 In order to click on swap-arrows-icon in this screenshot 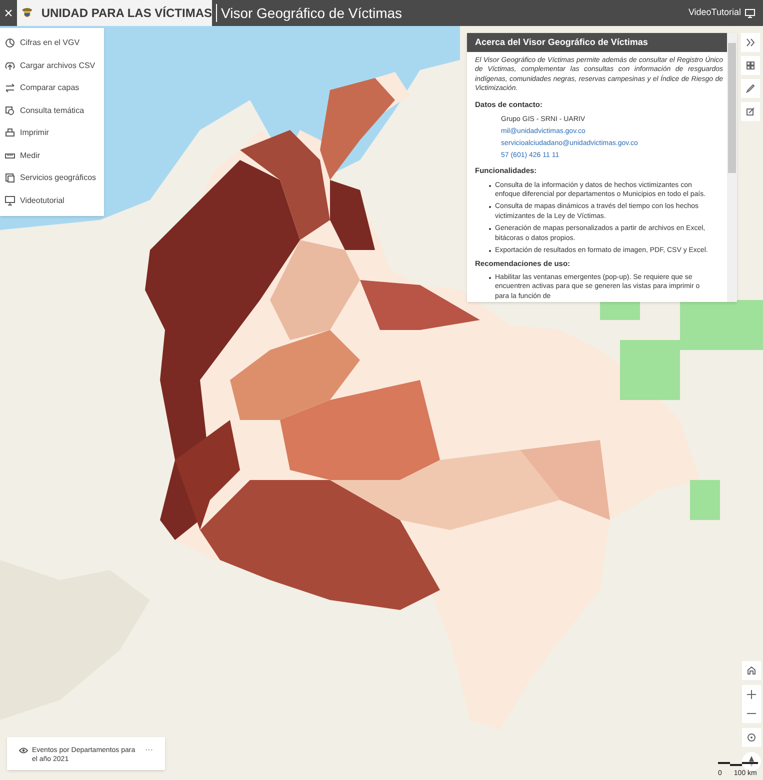, I will do `click(10, 88)`.